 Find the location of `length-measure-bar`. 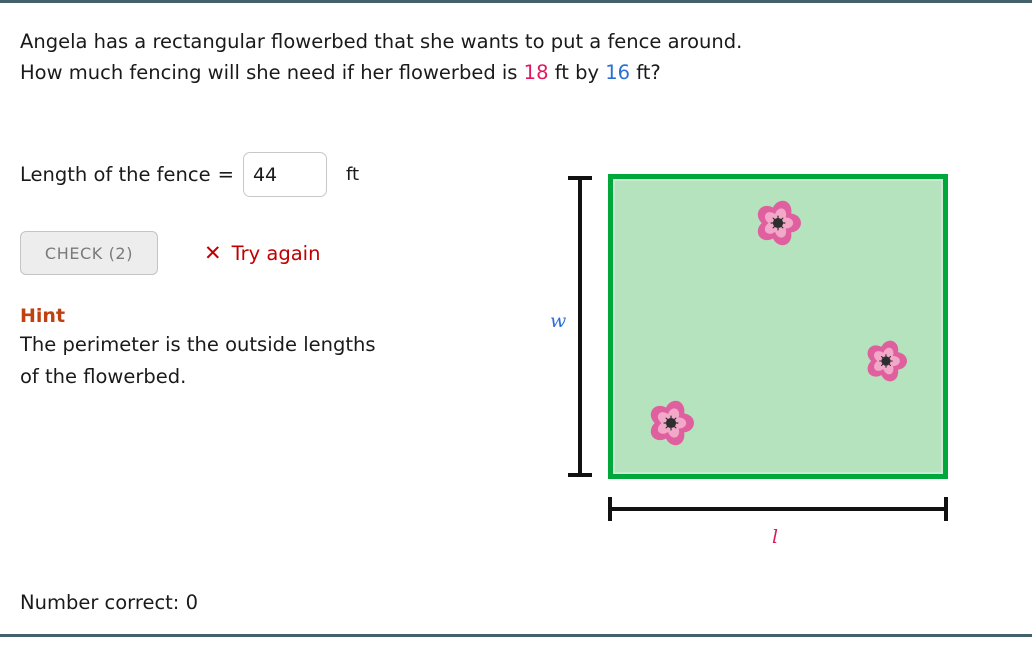

length-measure-bar is located at coordinates (778, 509).